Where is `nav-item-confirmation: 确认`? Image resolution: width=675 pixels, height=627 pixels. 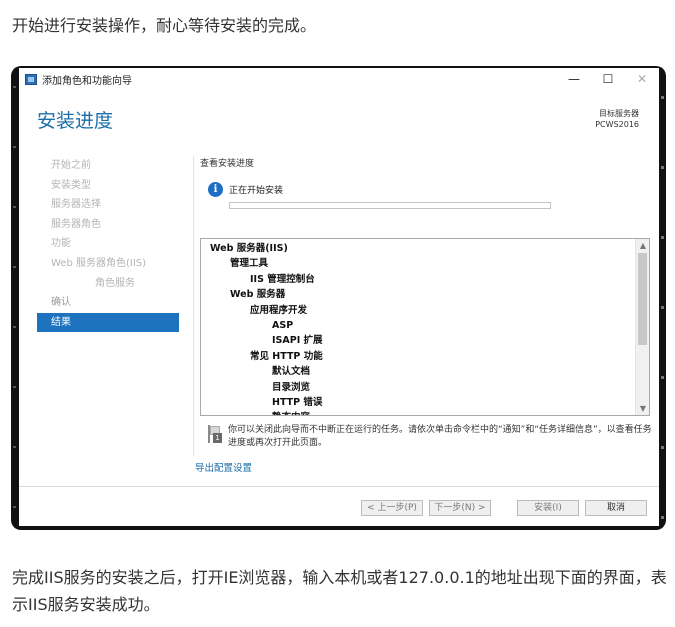 nav-item-confirmation: 确认 is located at coordinates (108, 303).